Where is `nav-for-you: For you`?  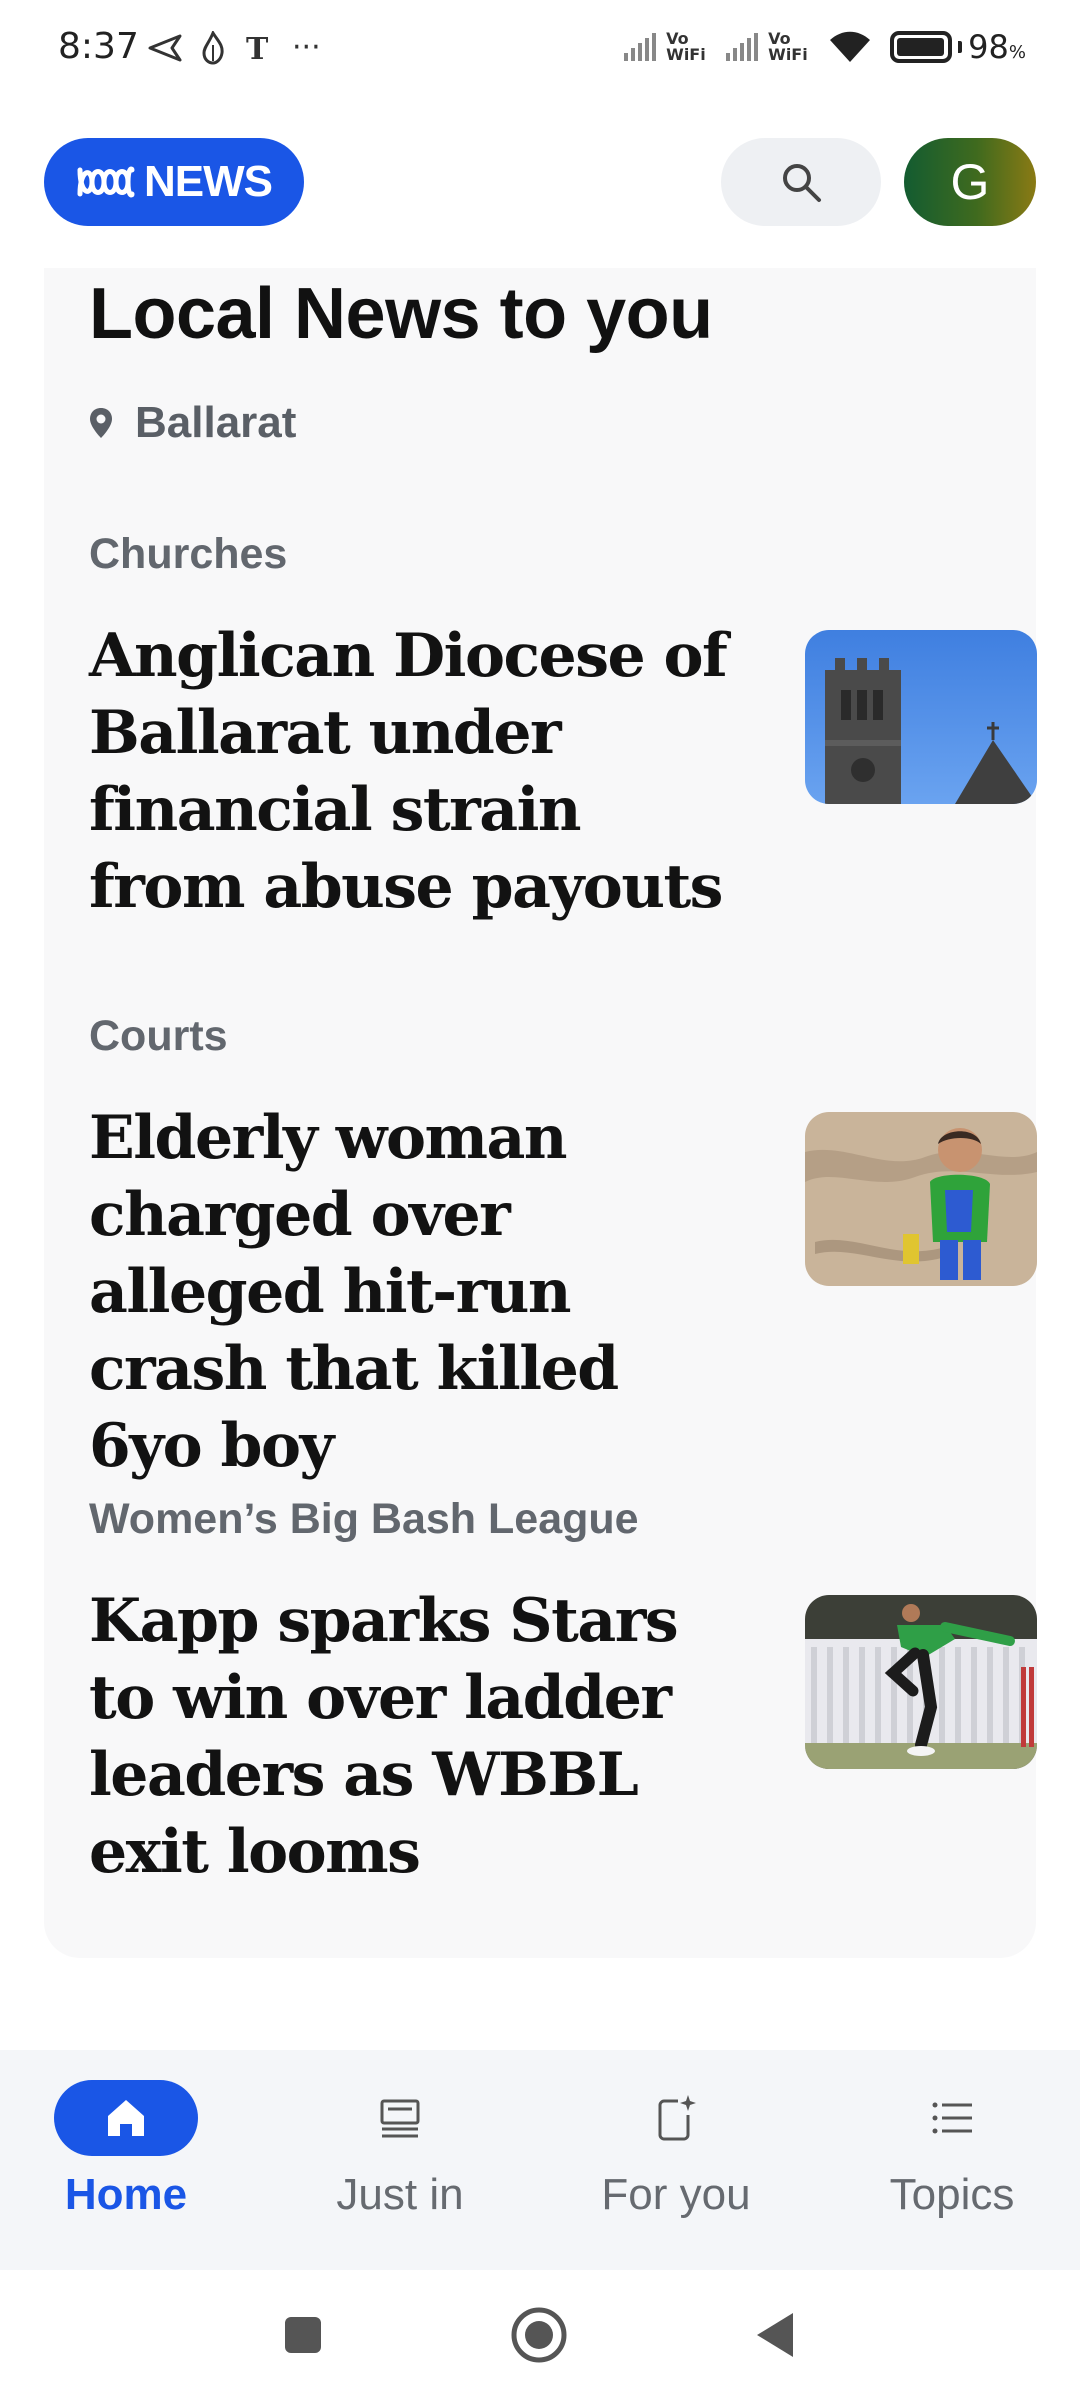 nav-for-you: For you is located at coordinates (676, 2165).